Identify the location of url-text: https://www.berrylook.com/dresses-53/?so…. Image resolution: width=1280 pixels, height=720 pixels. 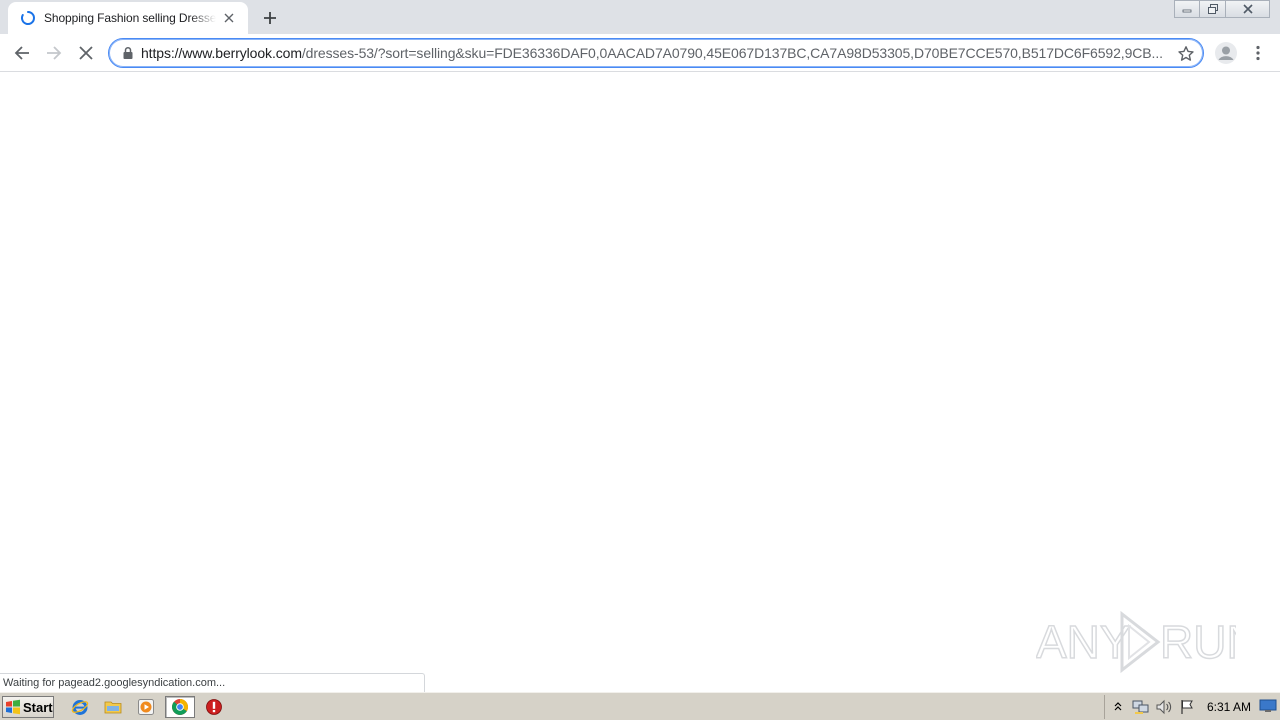
(655, 53).